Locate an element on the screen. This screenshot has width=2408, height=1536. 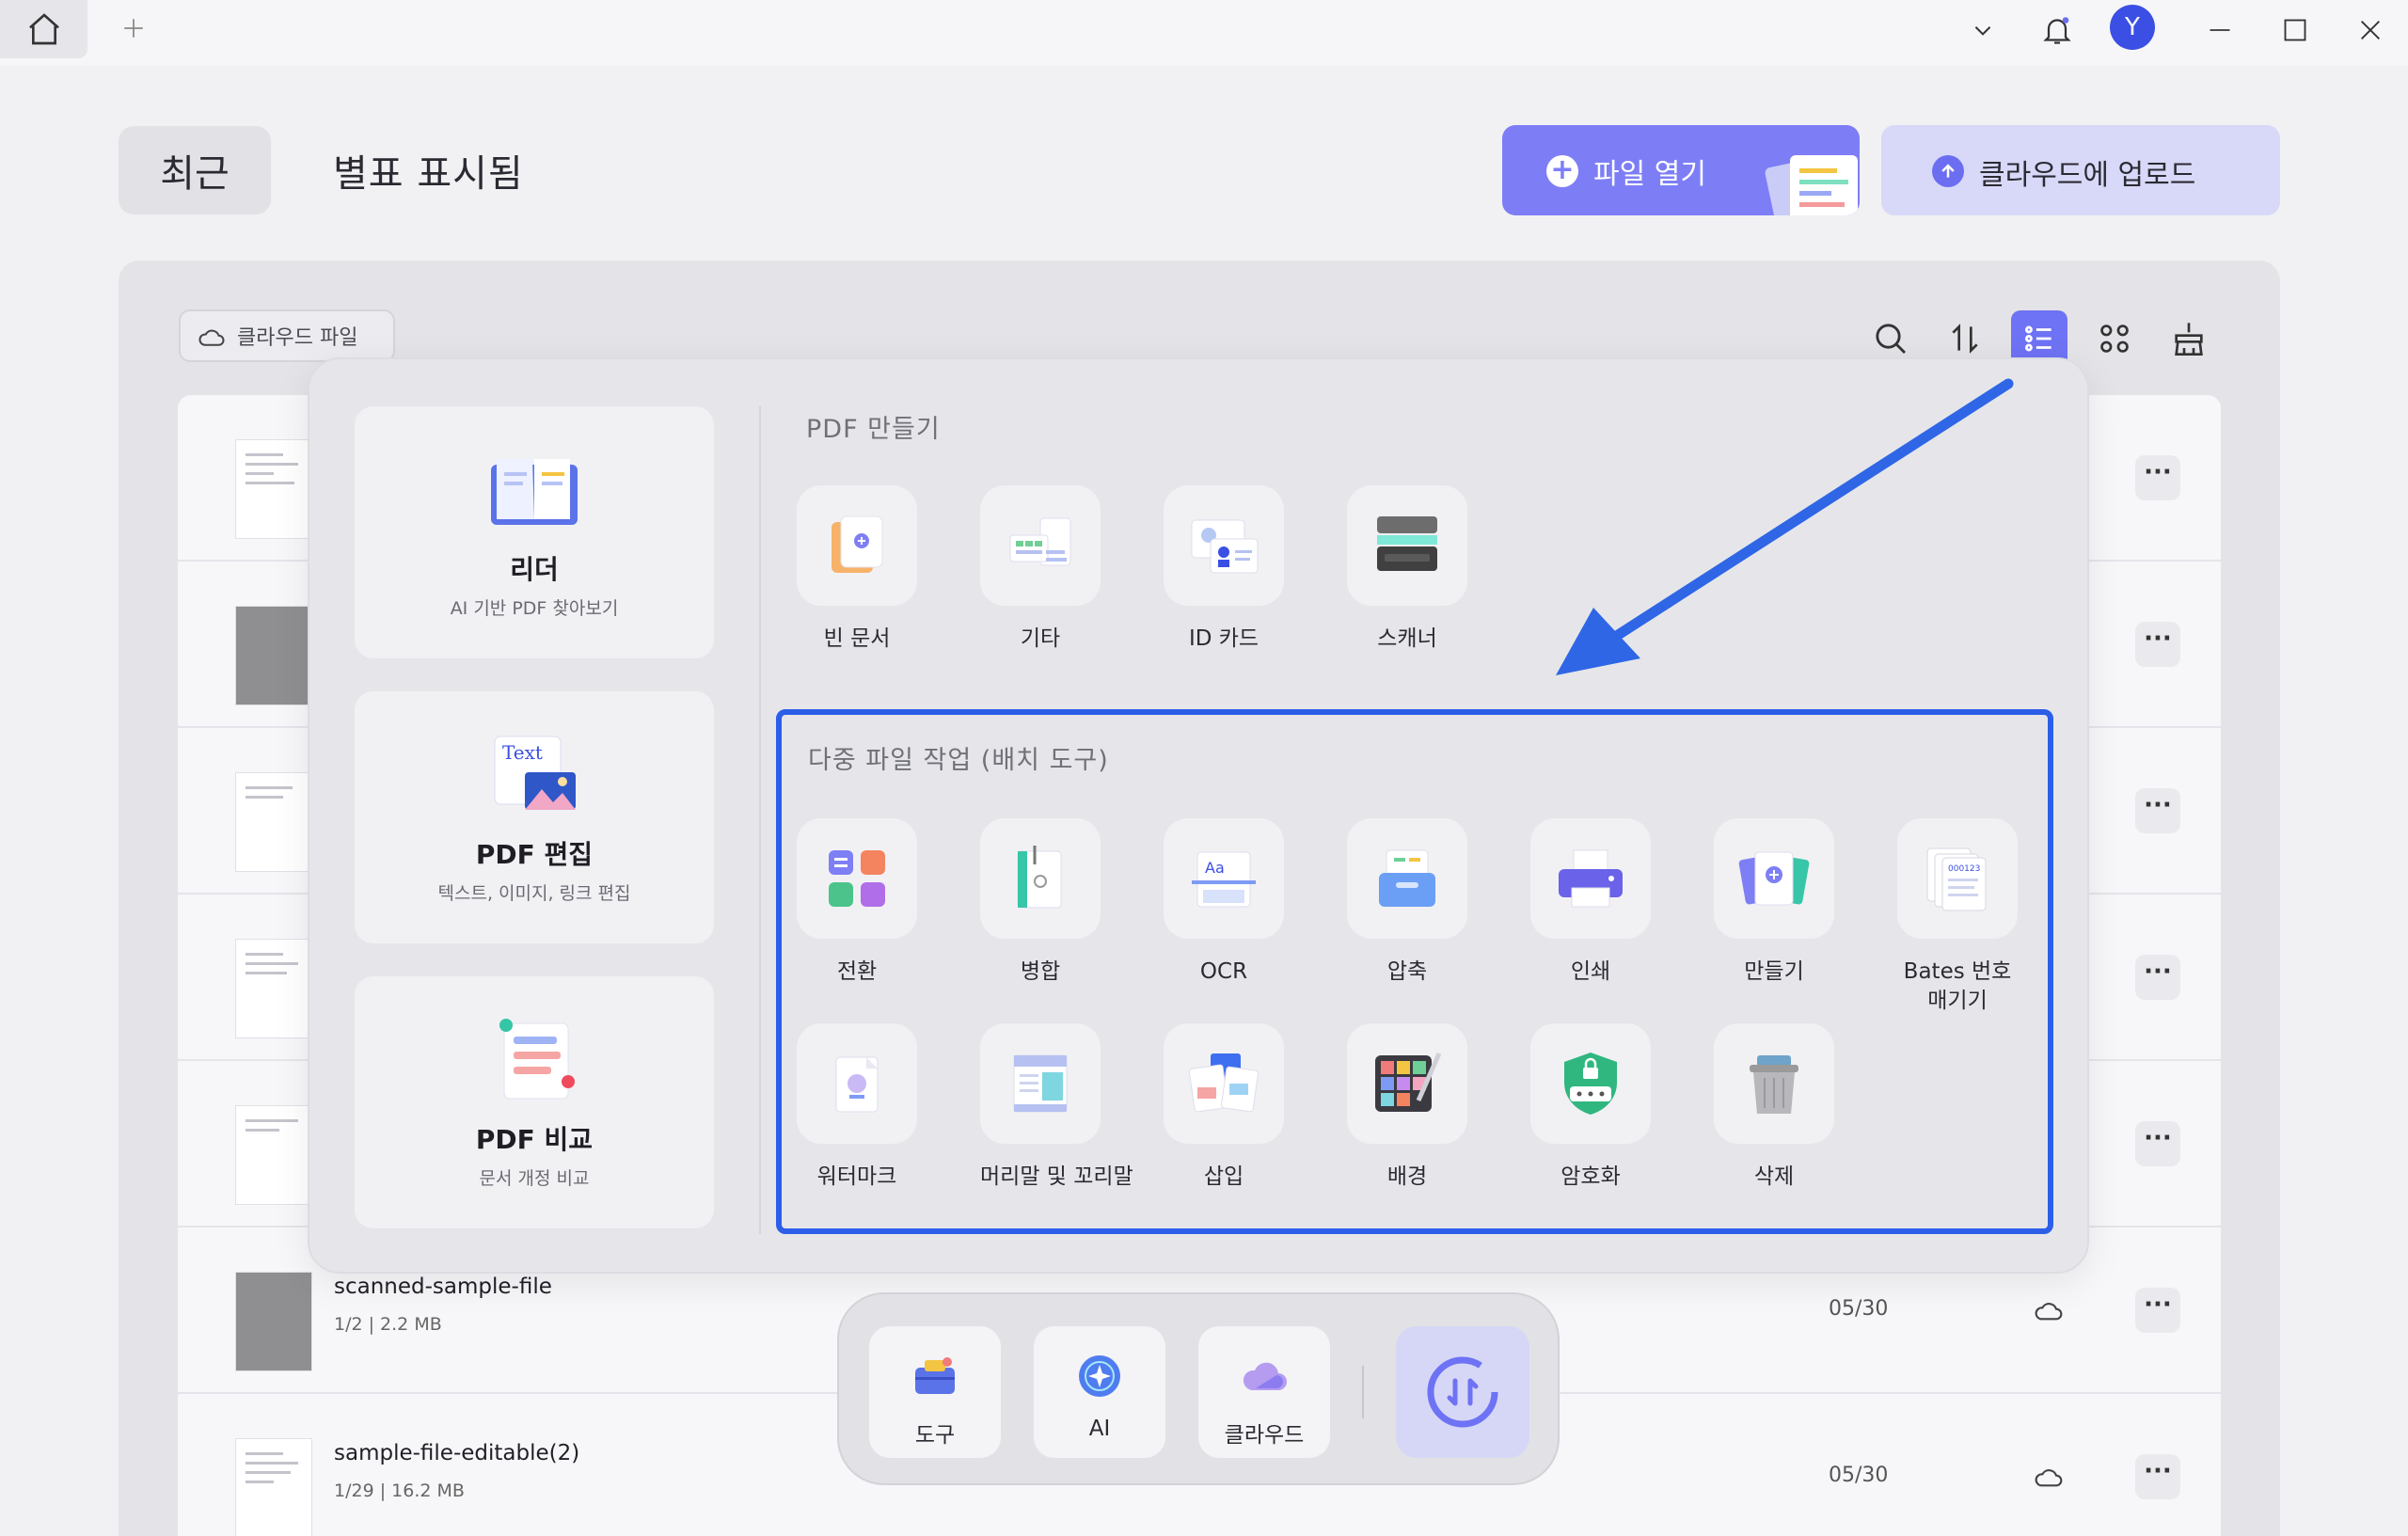
scanner-icon is located at coordinates (1407, 543).